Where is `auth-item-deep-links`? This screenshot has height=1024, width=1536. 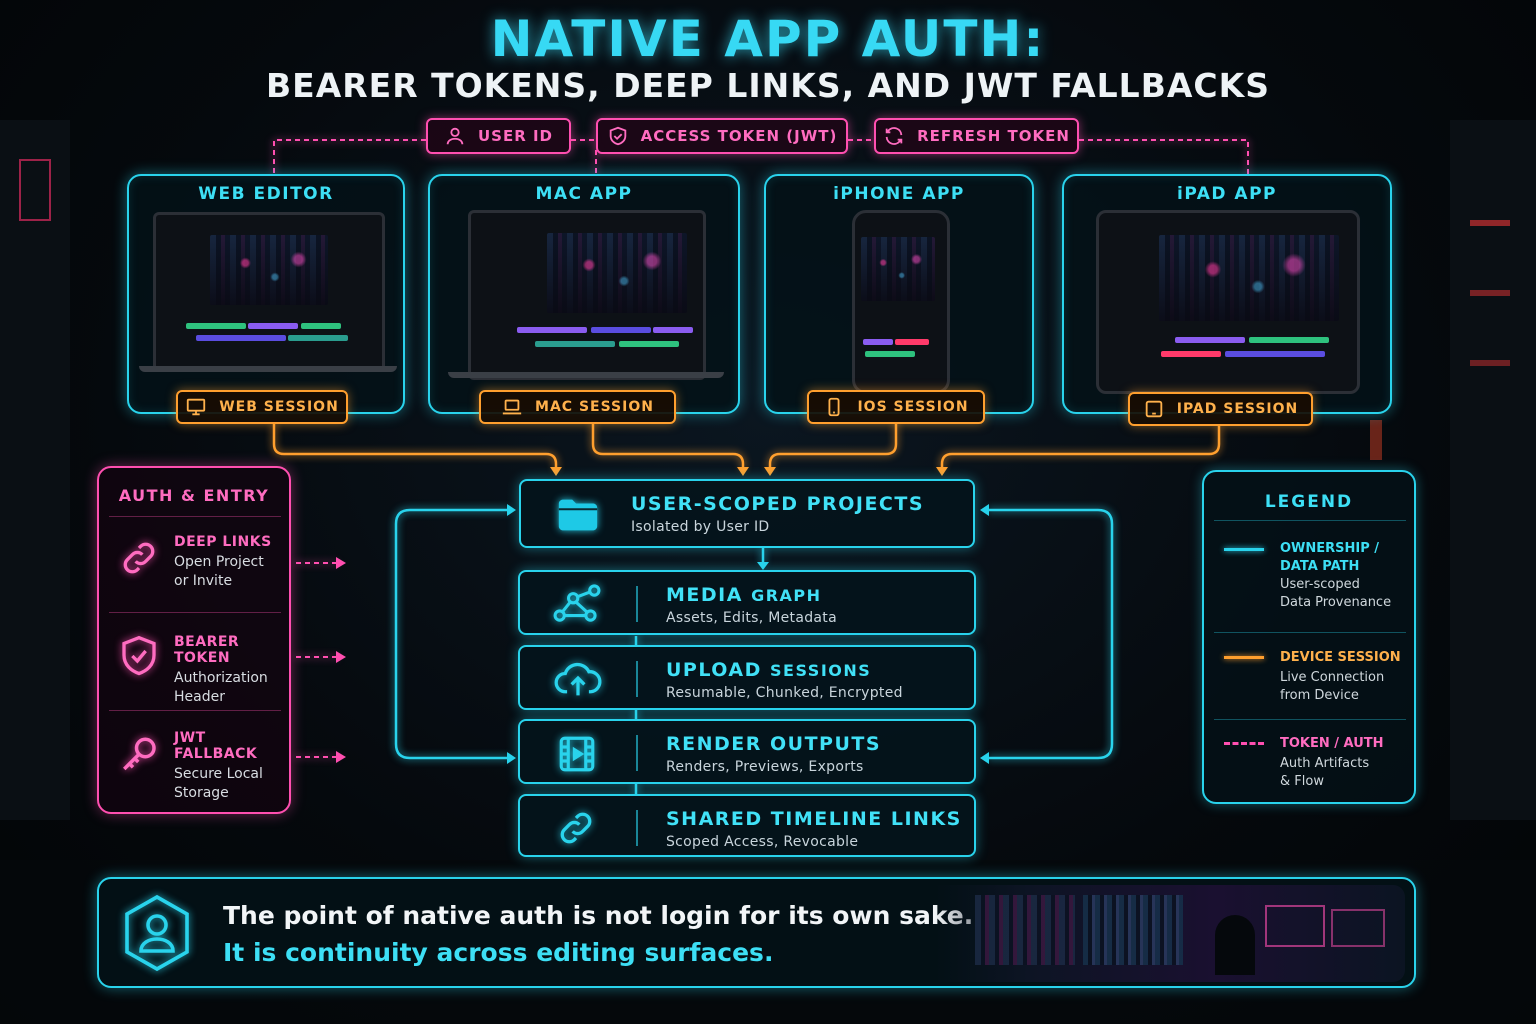
auth-item-deep-links is located at coordinates (139, 560).